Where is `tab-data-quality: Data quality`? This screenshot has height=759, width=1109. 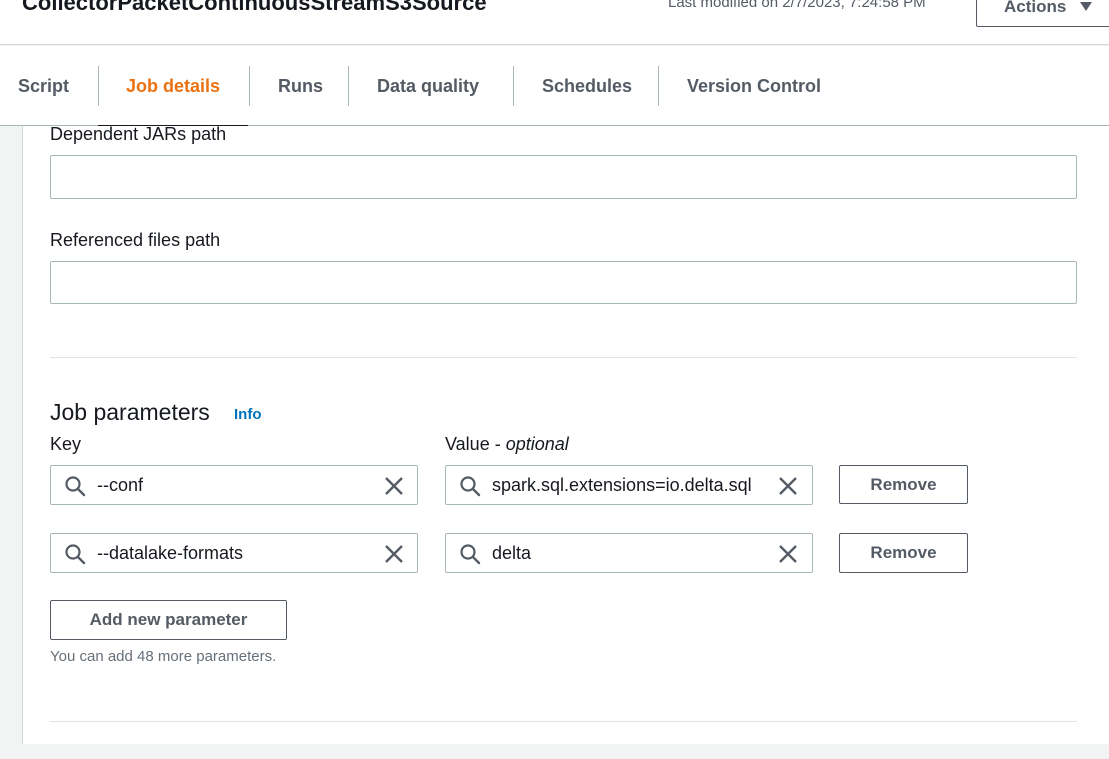 tab-data-quality: Data quality is located at coordinates (428, 86).